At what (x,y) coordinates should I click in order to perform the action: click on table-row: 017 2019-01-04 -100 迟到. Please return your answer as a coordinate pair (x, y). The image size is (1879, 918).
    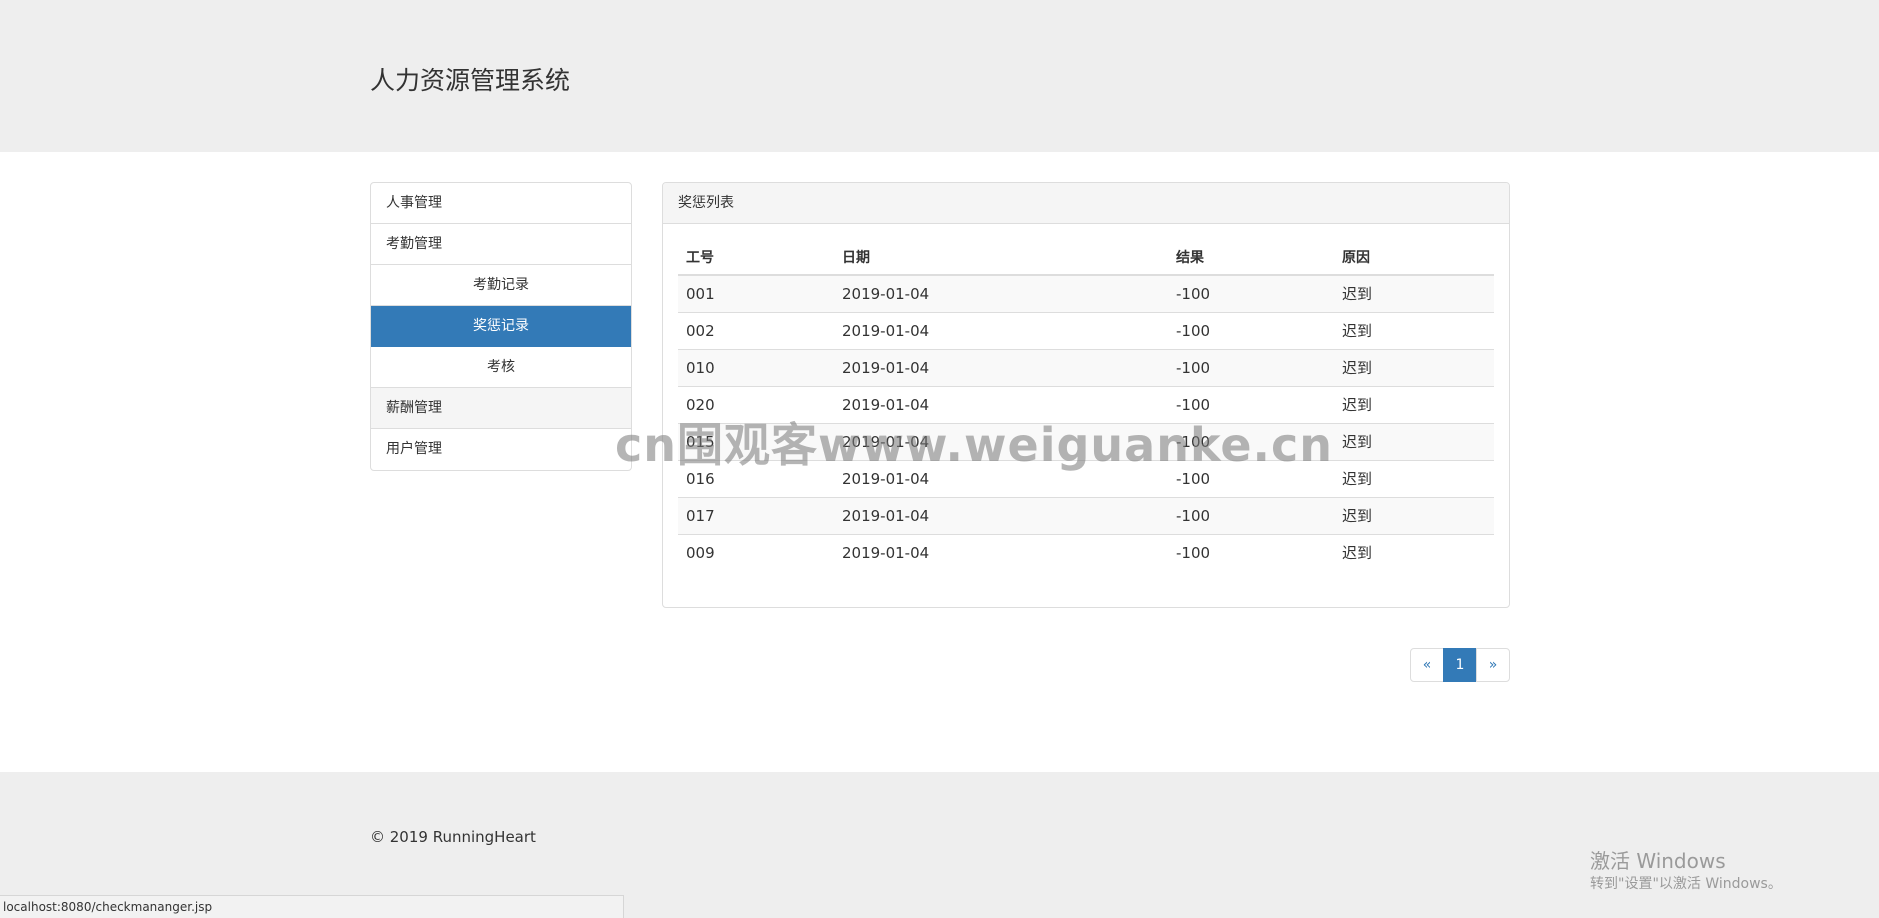
    Looking at the image, I should click on (1086, 515).